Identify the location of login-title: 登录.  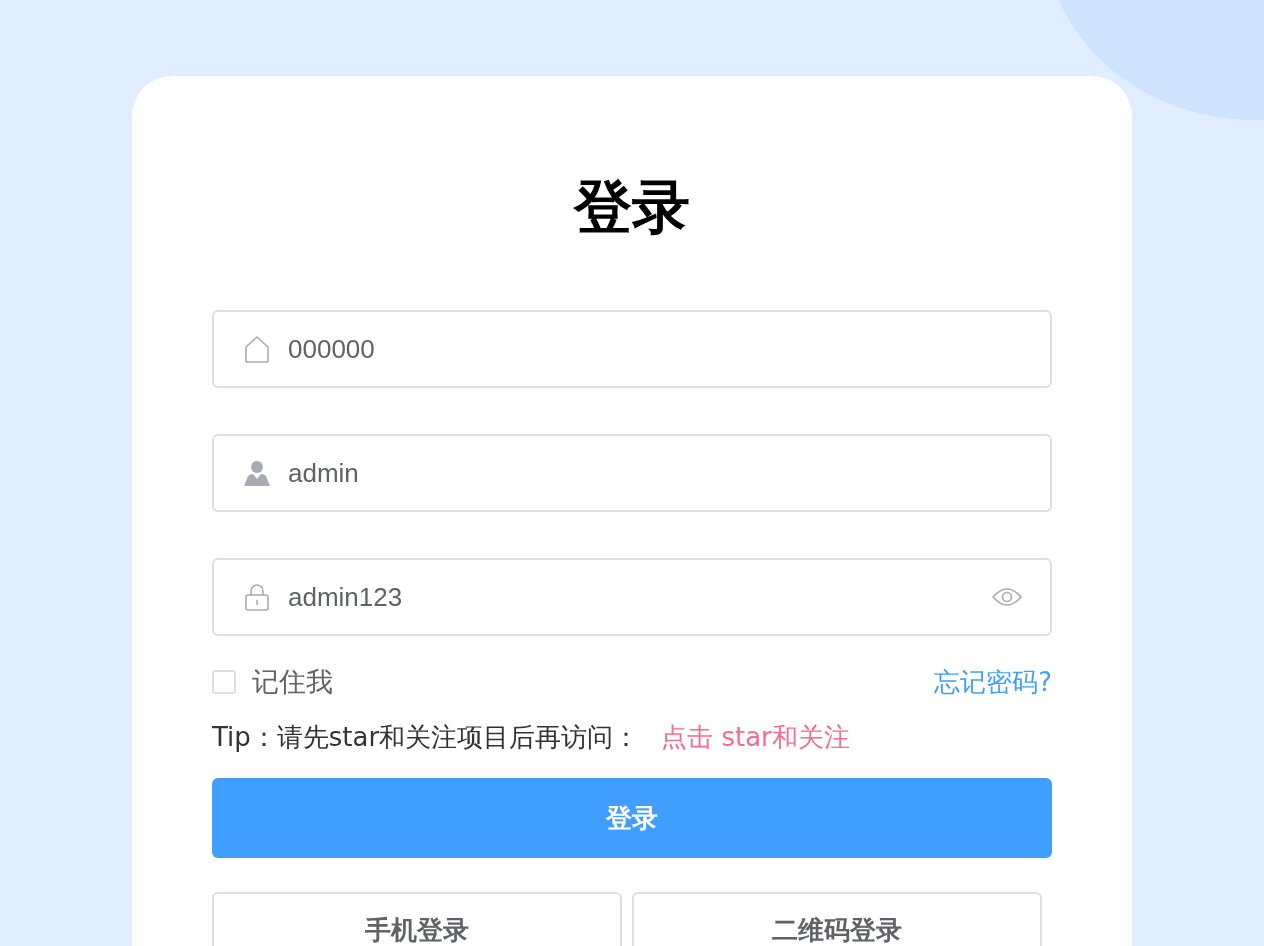
(631, 207).